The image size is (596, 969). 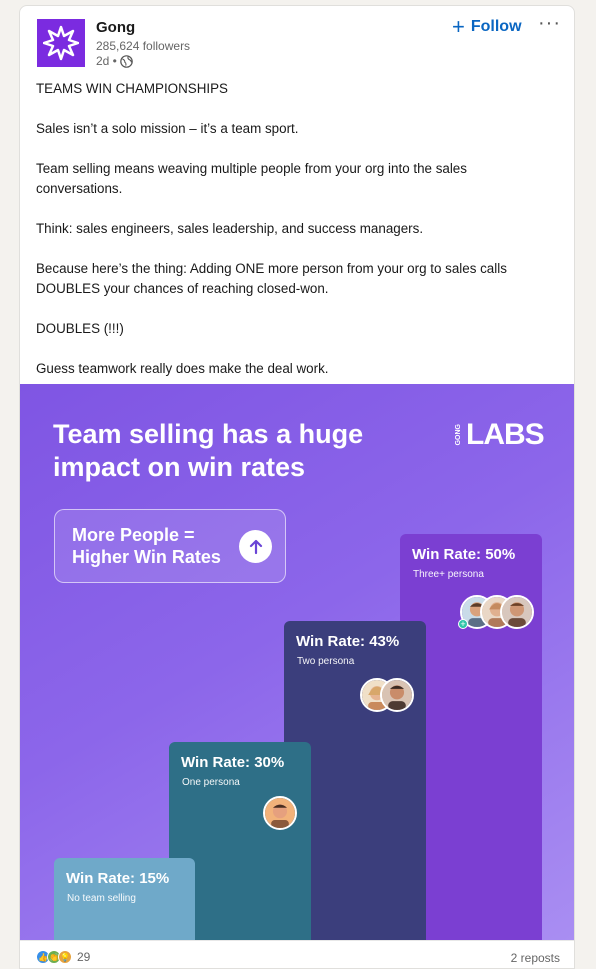 What do you see at coordinates (458, 26) in the screenshot?
I see `plus-icon: +` at bounding box center [458, 26].